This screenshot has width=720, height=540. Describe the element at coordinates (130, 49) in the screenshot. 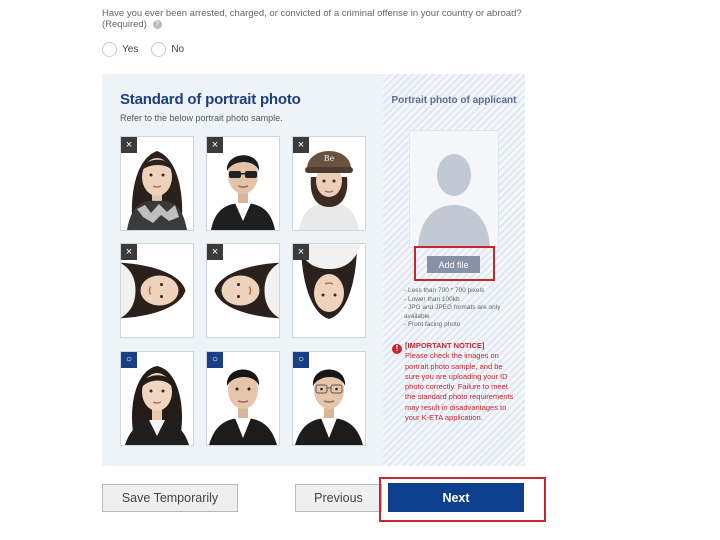

I see `radio-yes-label: Yes` at that location.